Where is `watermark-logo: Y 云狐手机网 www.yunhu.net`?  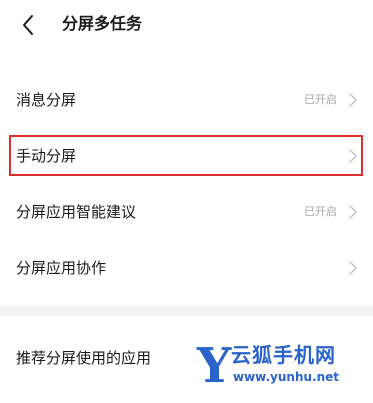 watermark-logo: Y 云狐手机网 www.yunhu.net is located at coordinates (281, 367).